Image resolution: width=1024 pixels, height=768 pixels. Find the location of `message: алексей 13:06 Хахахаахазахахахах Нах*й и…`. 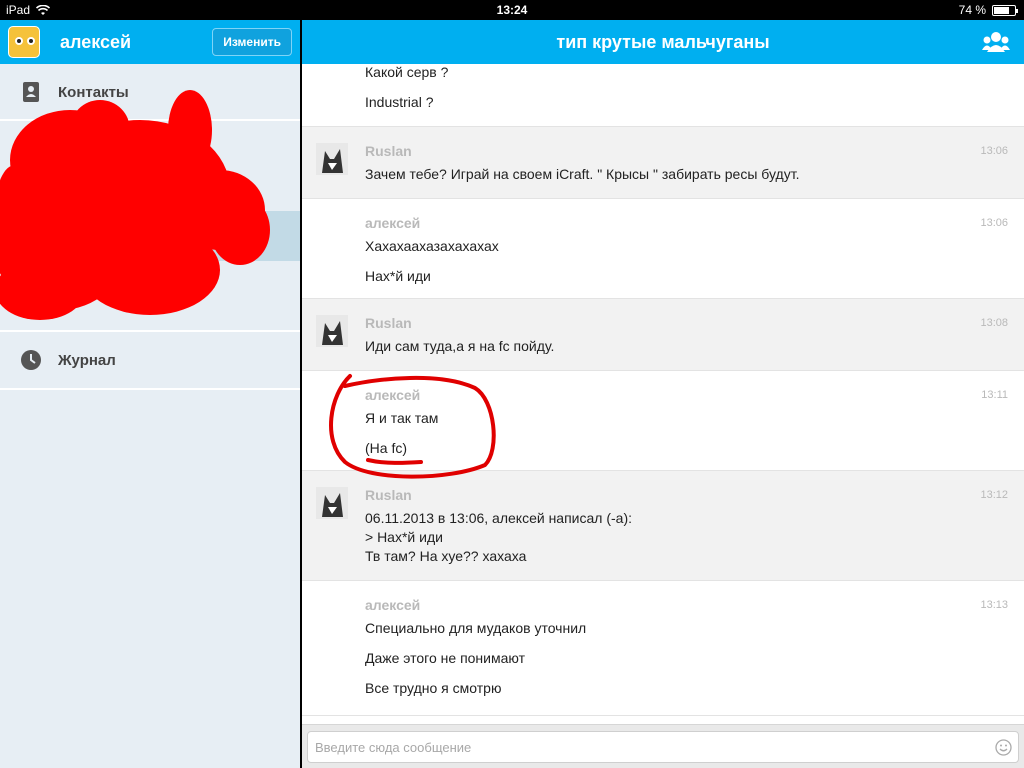

message: алексей 13:06 Хахахаахазахахахах Нах*й и… is located at coordinates (663, 249).